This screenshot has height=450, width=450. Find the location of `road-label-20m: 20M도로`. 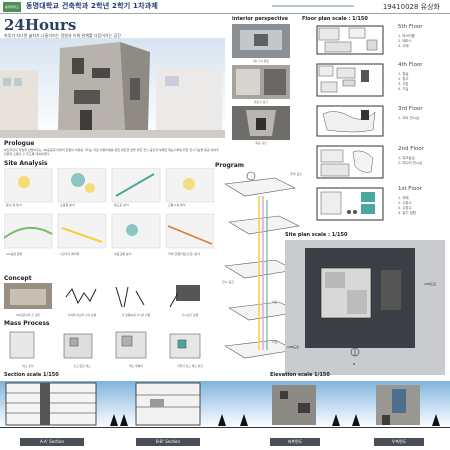

road-label-20m: 20M도로 is located at coordinates (430, 284).